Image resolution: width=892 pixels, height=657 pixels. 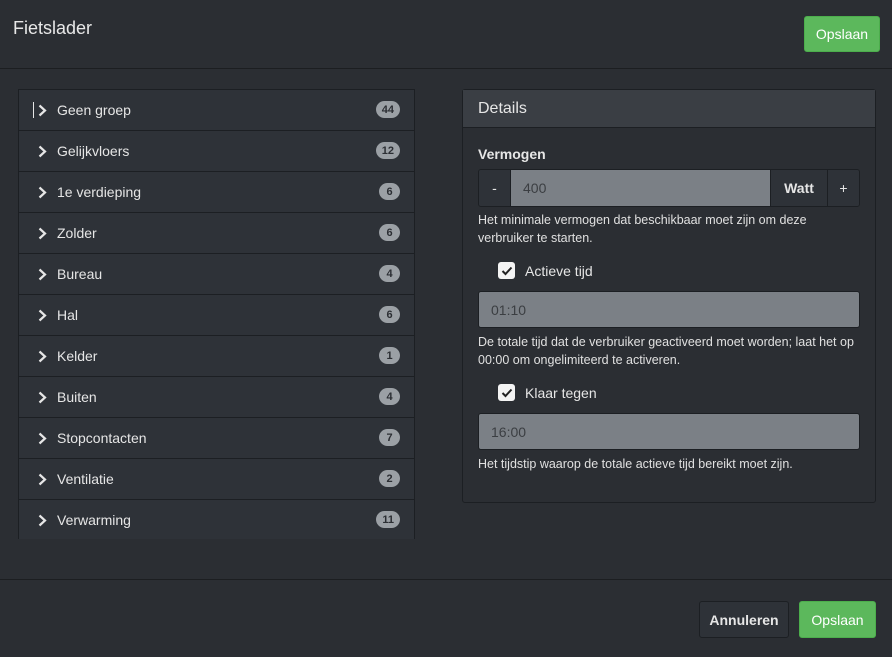 What do you see at coordinates (446, 34) in the screenshot?
I see `dialog-header: Fietslader Opslaan` at bounding box center [446, 34].